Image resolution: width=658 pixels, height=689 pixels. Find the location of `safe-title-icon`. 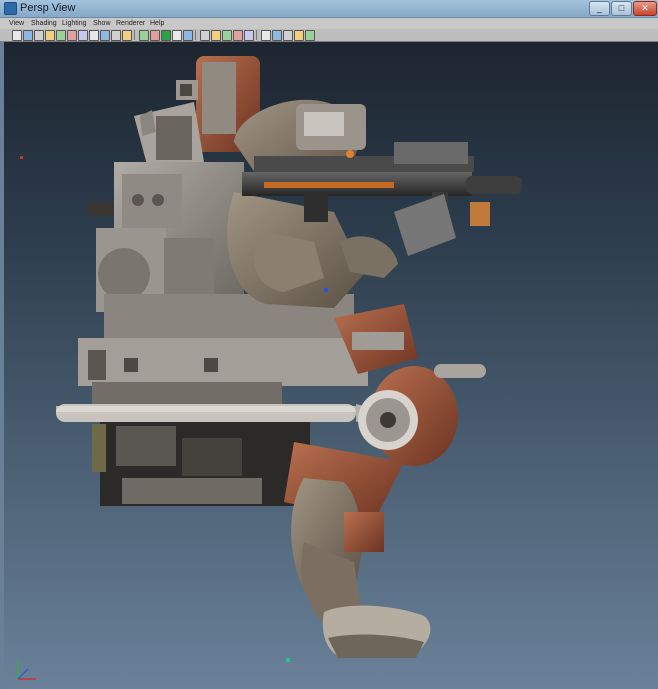

safe-title-icon is located at coordinates (127, 35).